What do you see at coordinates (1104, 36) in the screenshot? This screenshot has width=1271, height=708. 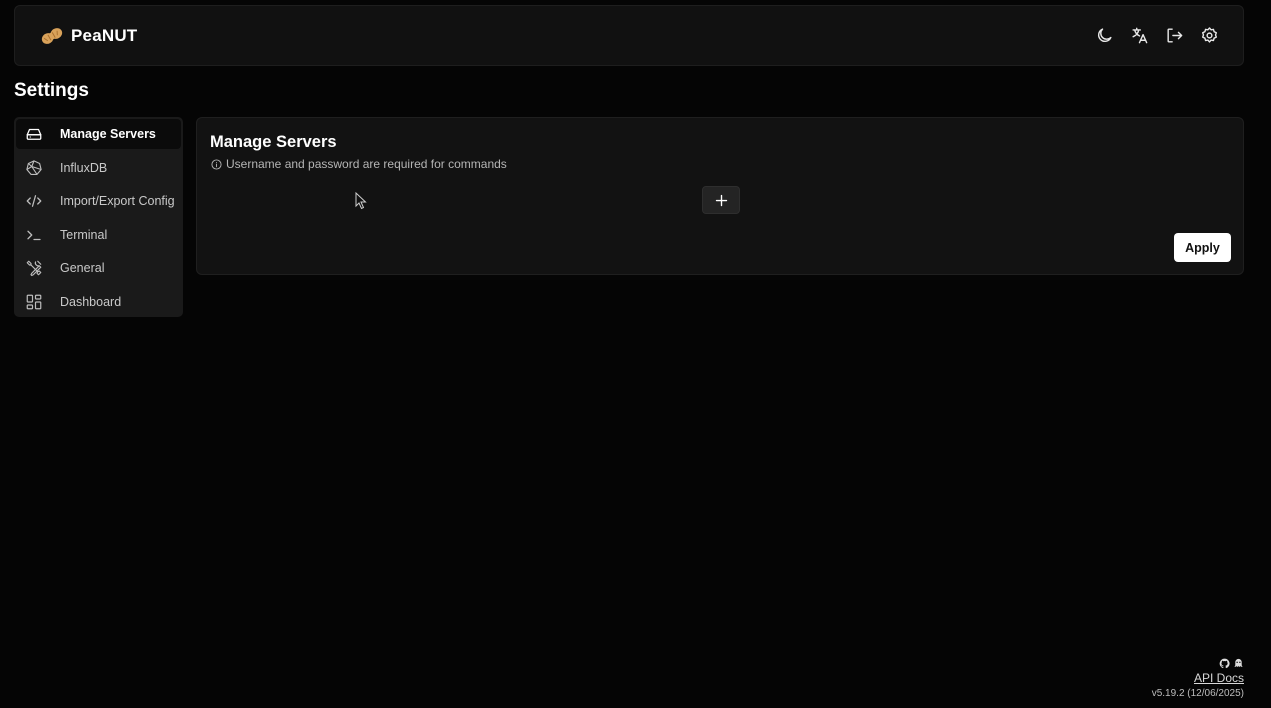 I see `moon-icon` at bounding box center [1104, 36].